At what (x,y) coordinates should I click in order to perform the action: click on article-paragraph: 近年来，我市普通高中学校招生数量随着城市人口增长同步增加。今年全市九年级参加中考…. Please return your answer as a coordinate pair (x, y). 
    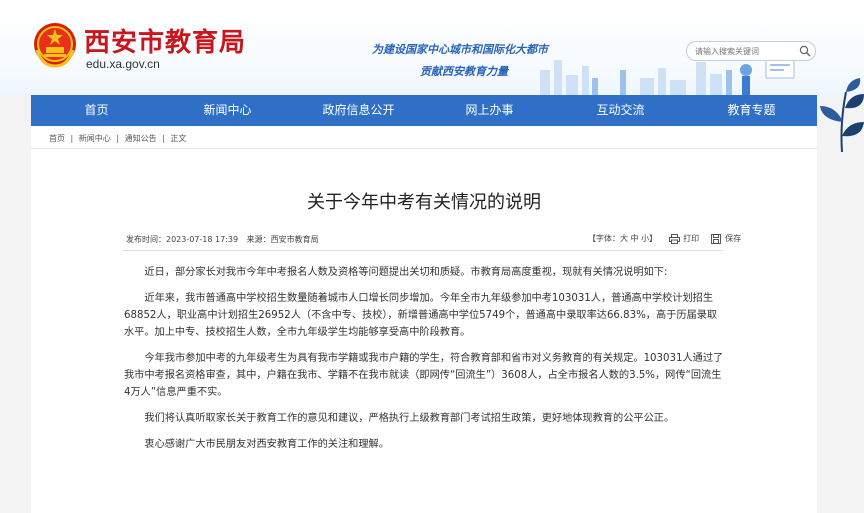
    Looking at the image, I should click on (421, 315).